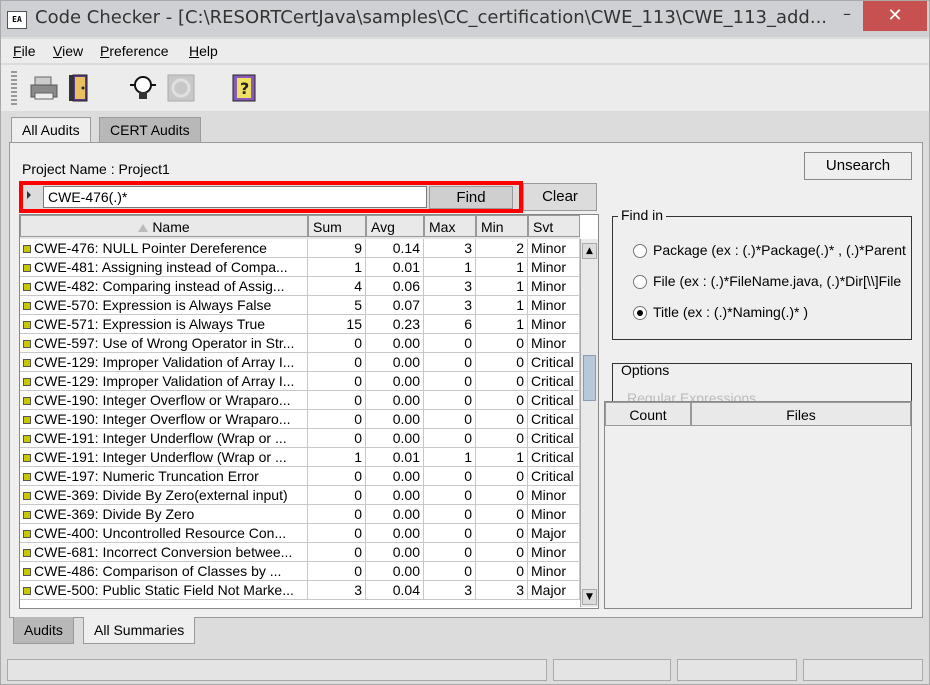  I want to click on scroll-down-arrow-icon: ▼, so click(589, 597).